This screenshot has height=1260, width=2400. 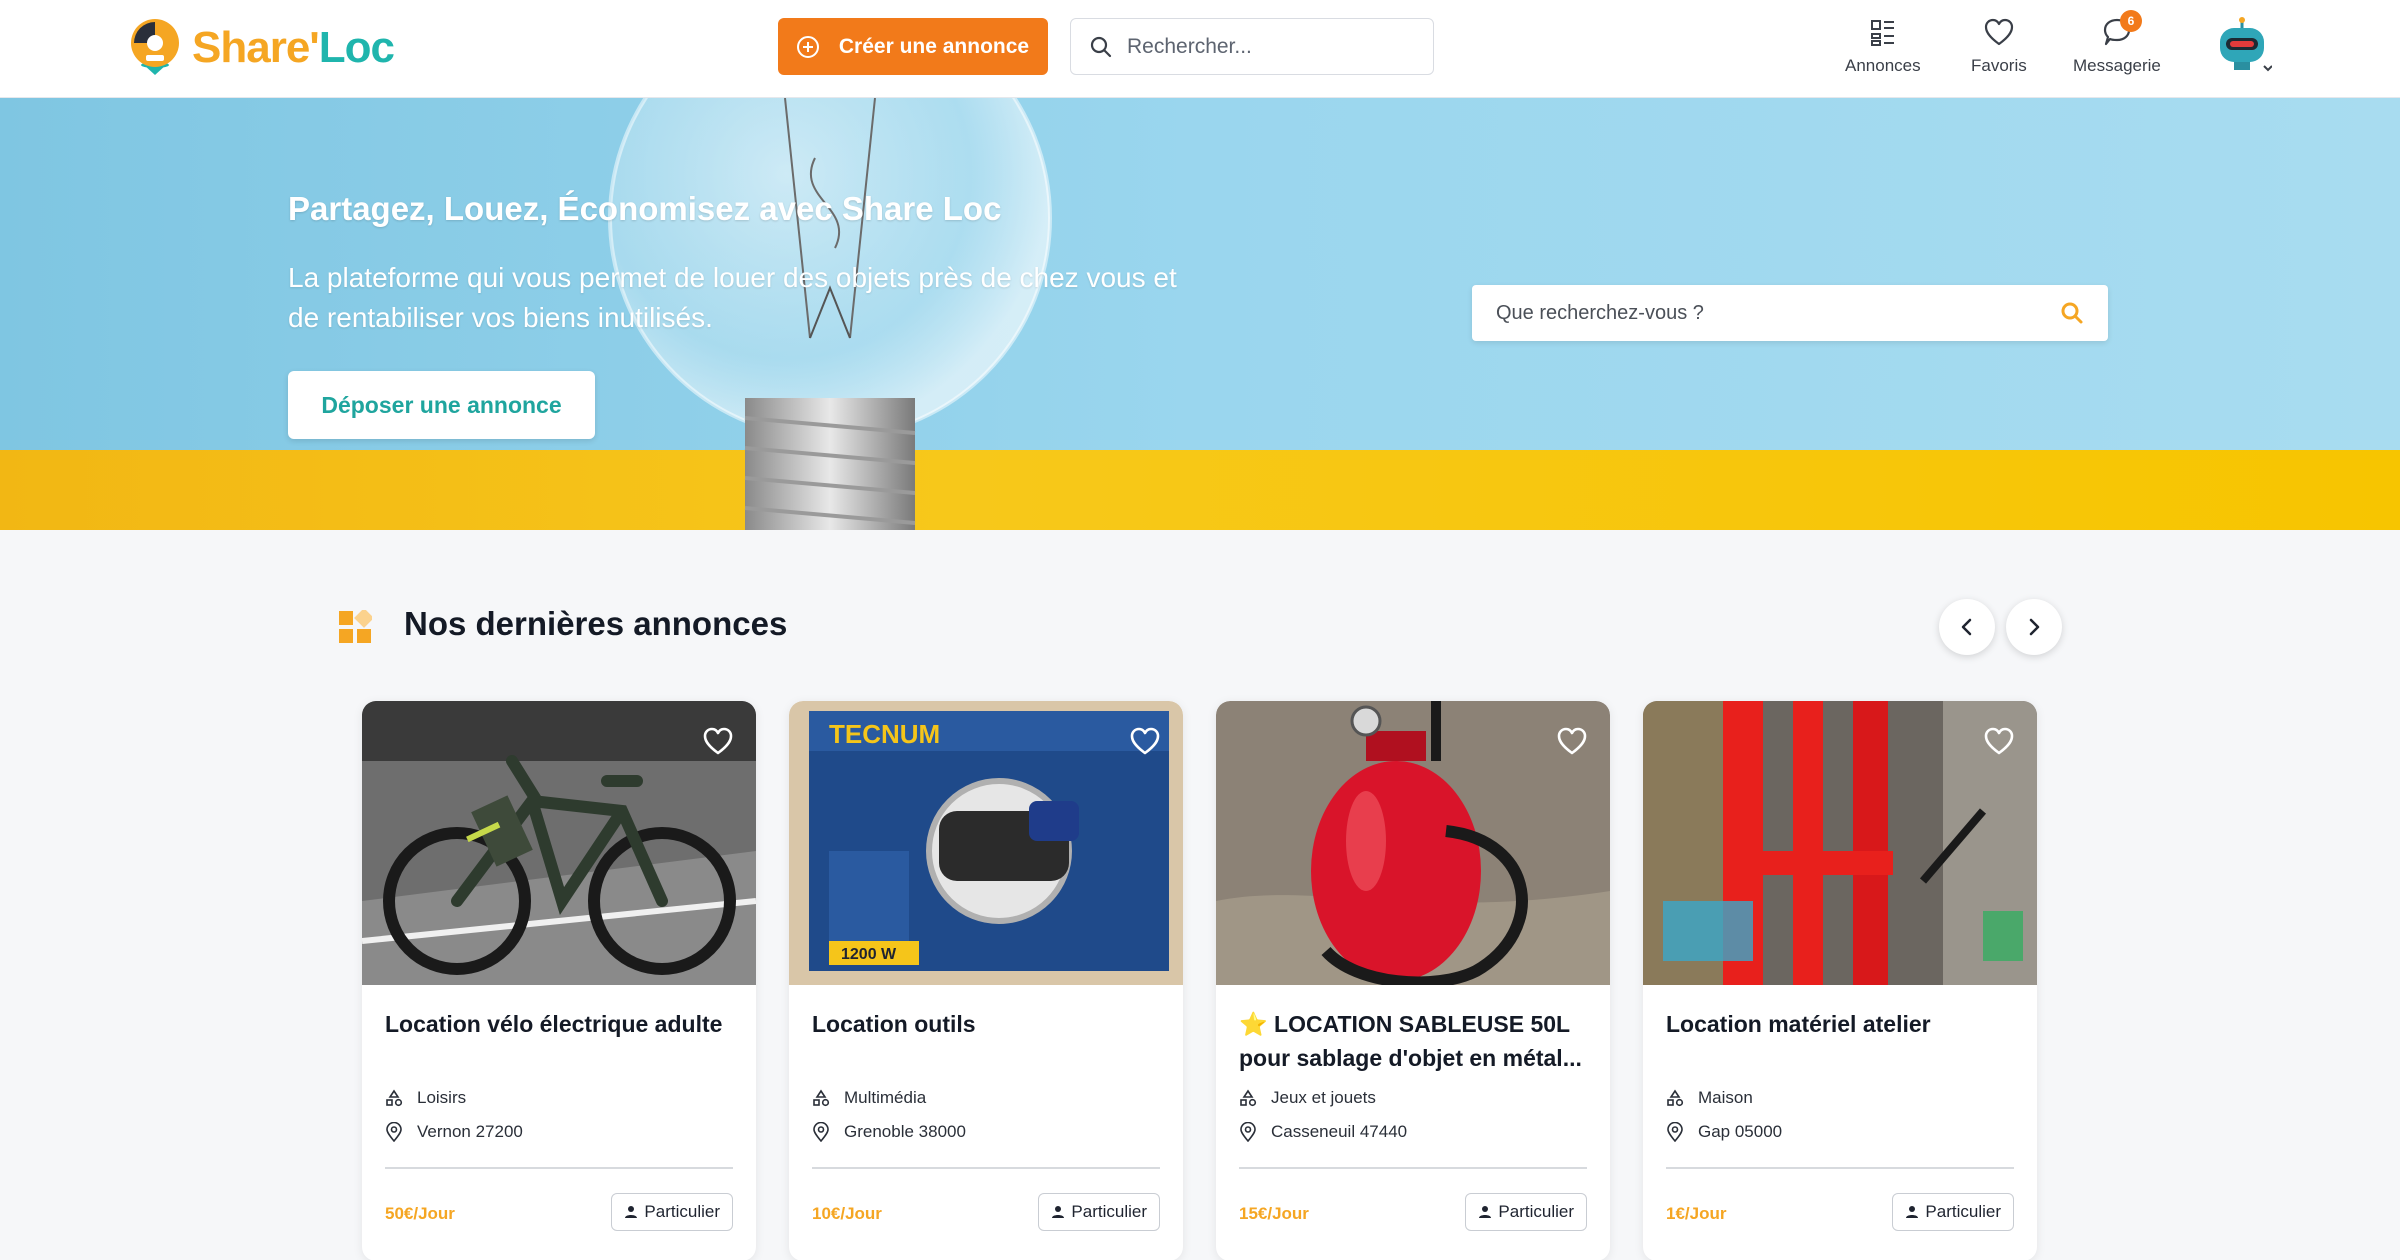 I want to click on create-listing-button: Créer une annonce, so click(x=913, y=46).